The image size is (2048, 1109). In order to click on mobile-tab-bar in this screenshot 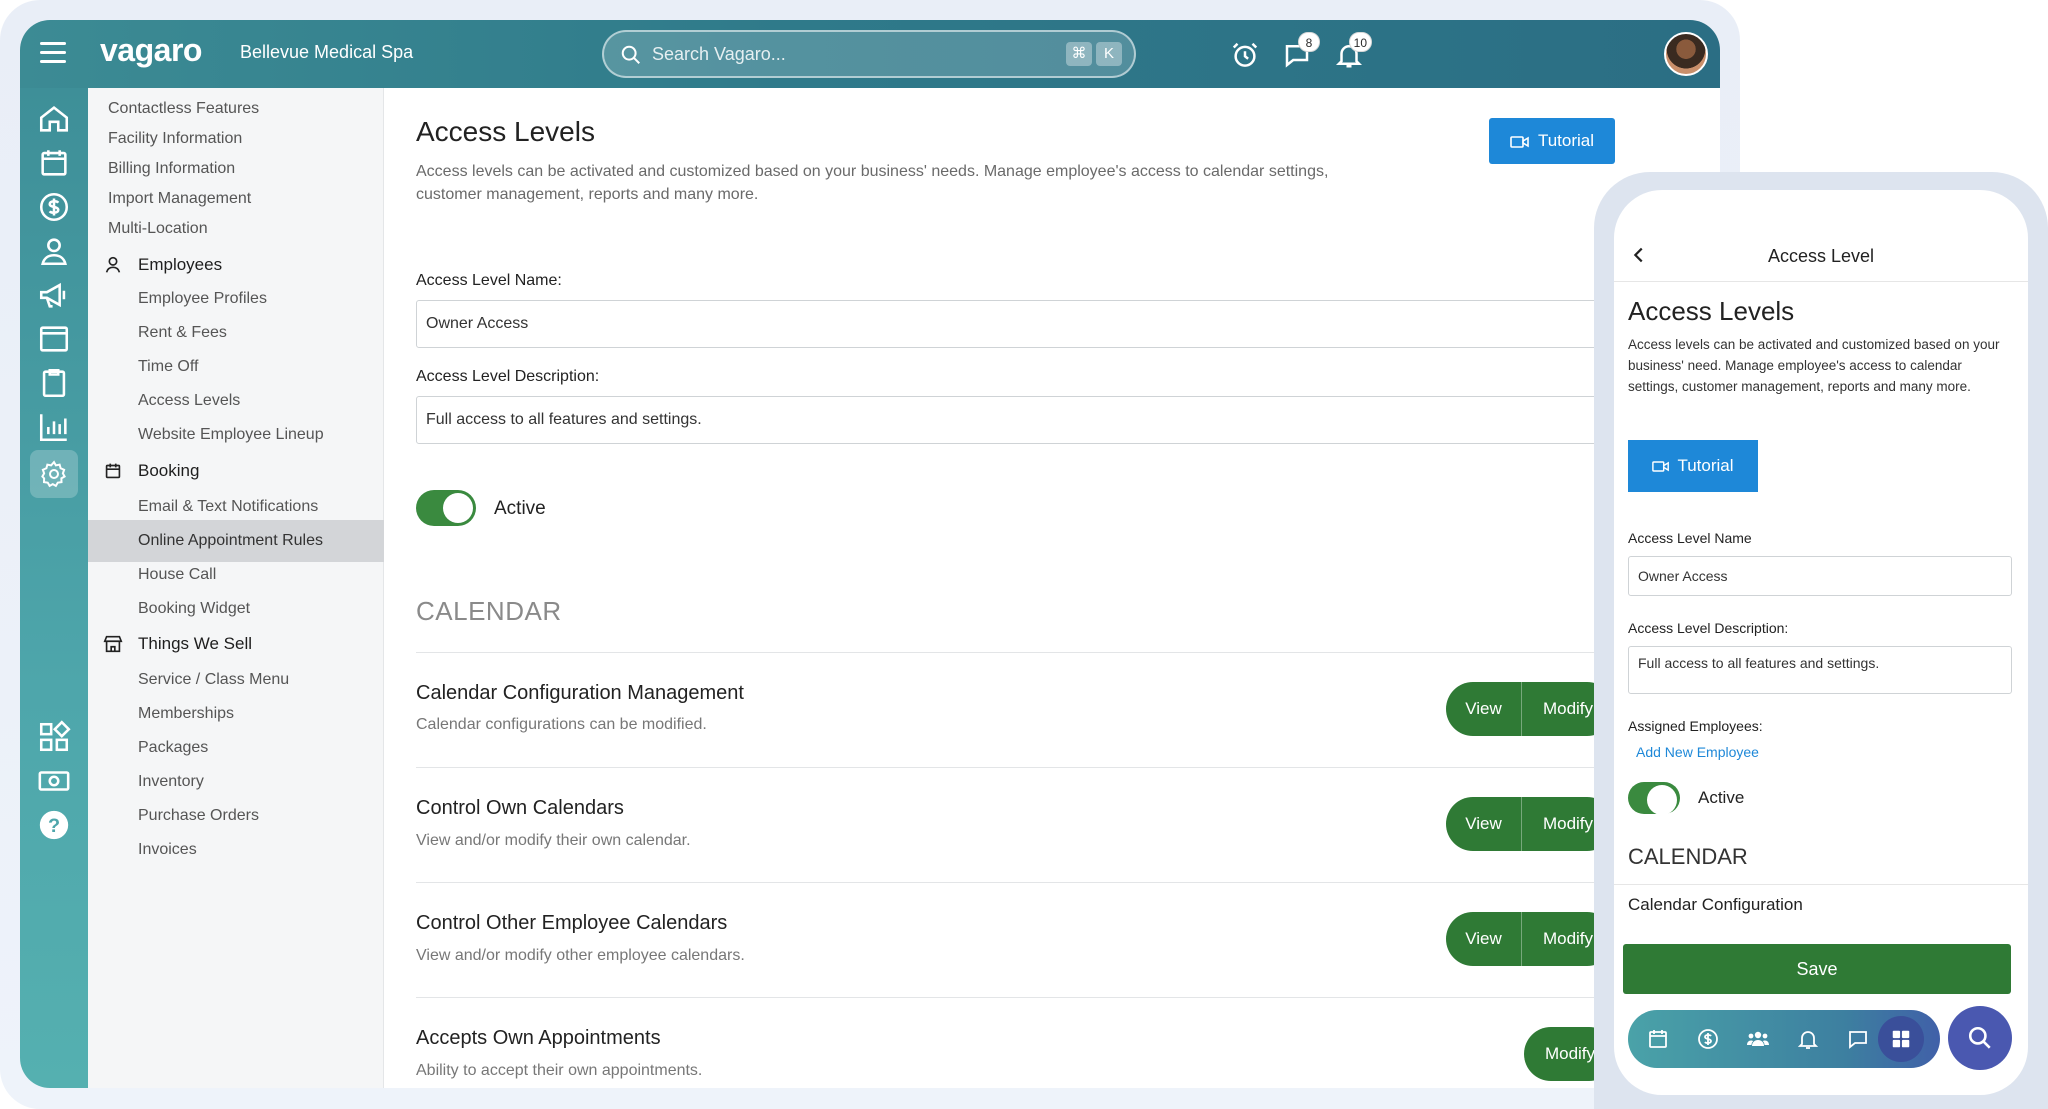, I will do `click(1784, 1039)`.